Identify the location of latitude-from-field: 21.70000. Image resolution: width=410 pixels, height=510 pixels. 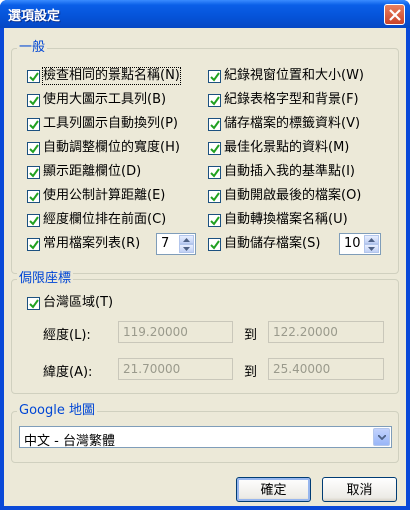
(175, 369).